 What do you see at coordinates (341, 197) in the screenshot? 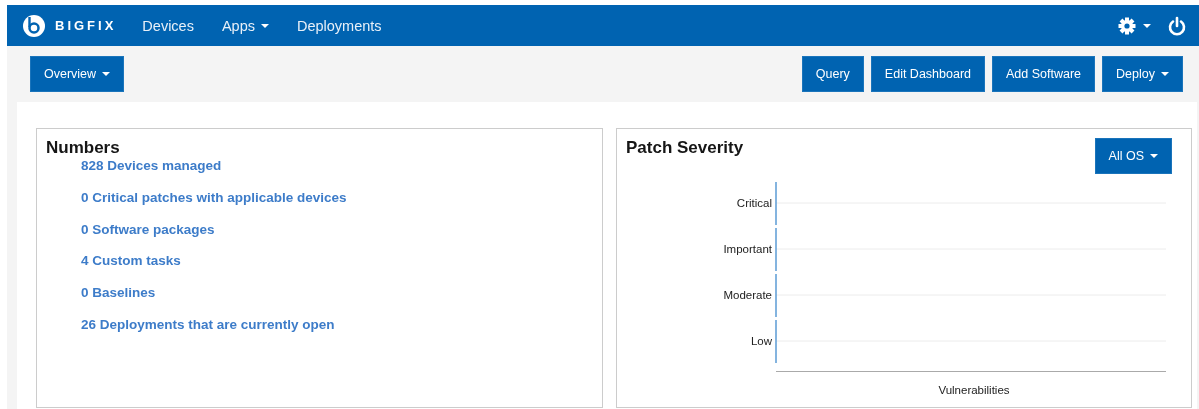
I see `summary-link: 0 Critical patches with applicable devices` at bounding box center [341, 197].